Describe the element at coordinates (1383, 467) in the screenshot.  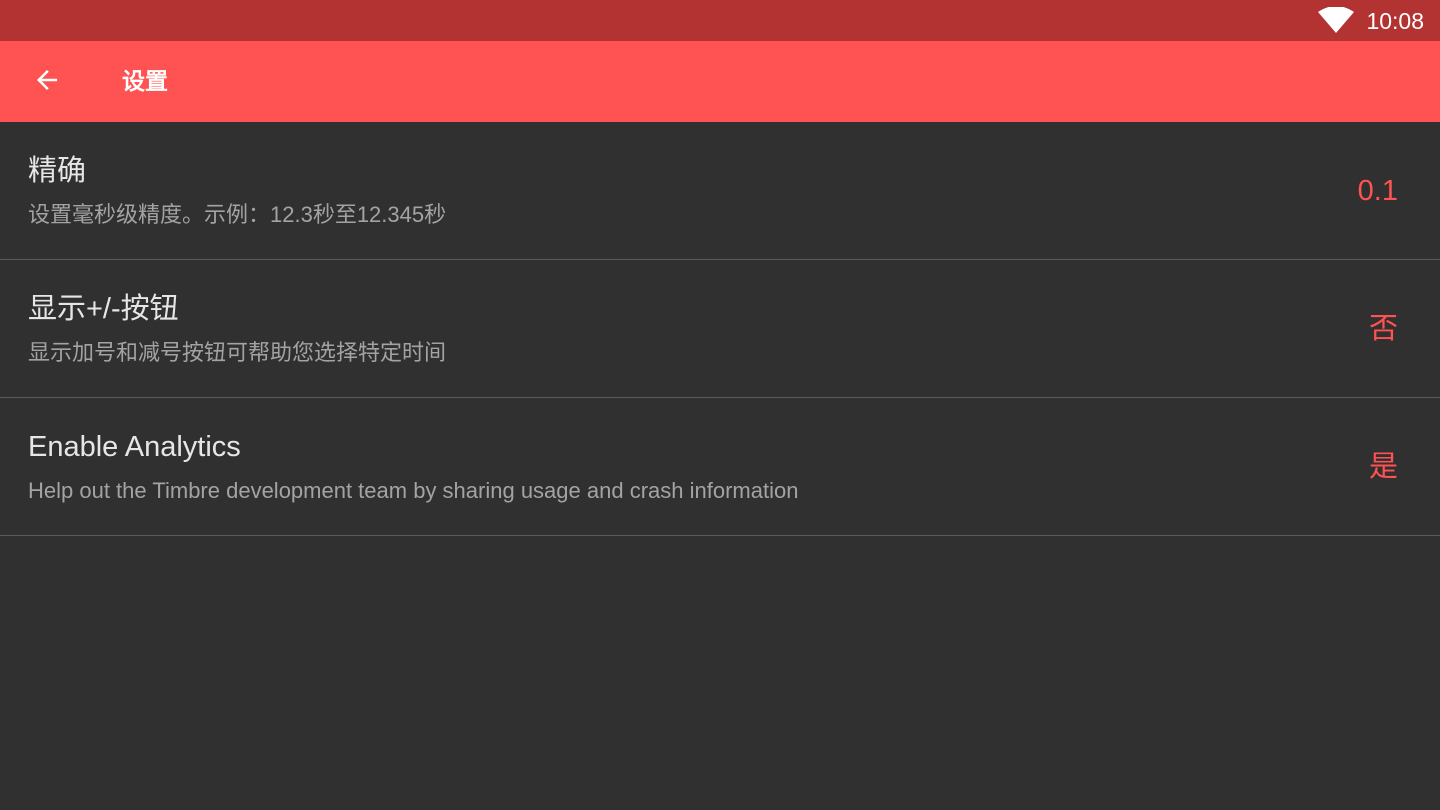
I see `setting-value: 是` at that location.